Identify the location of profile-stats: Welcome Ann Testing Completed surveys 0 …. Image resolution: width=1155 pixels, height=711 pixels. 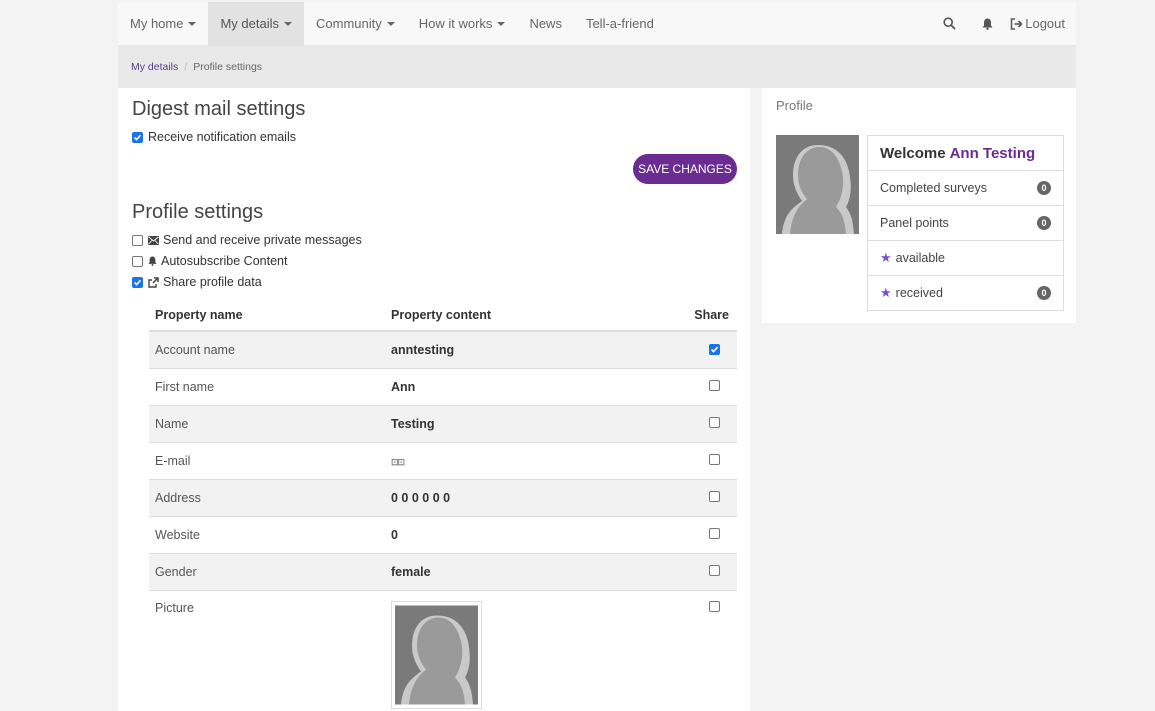
(965, 223).